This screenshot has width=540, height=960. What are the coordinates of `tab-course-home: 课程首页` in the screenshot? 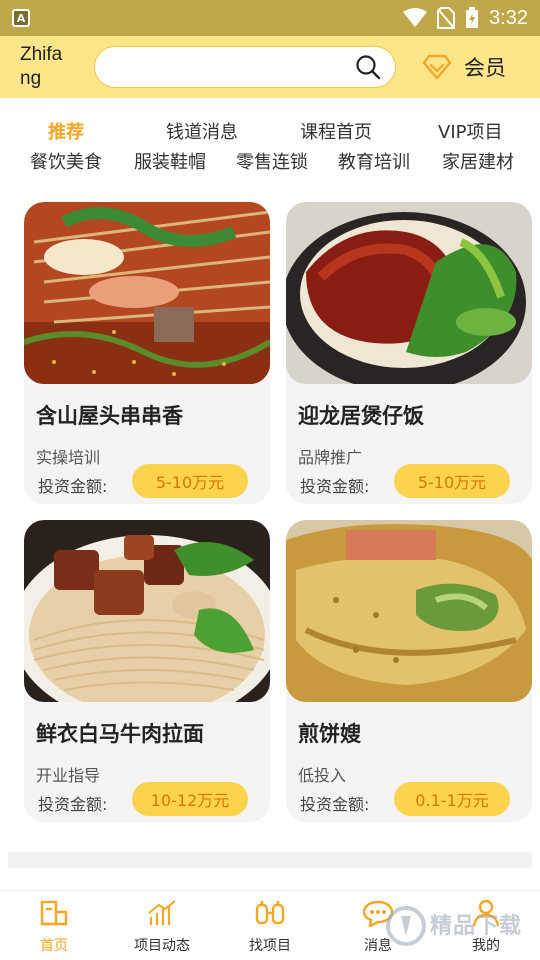 It's located at (336, 131).